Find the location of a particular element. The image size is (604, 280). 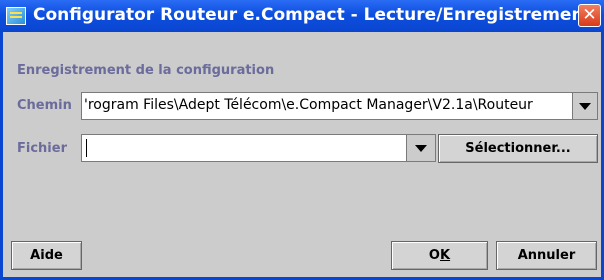

ok-label: O is located at coordinates (434, 255).